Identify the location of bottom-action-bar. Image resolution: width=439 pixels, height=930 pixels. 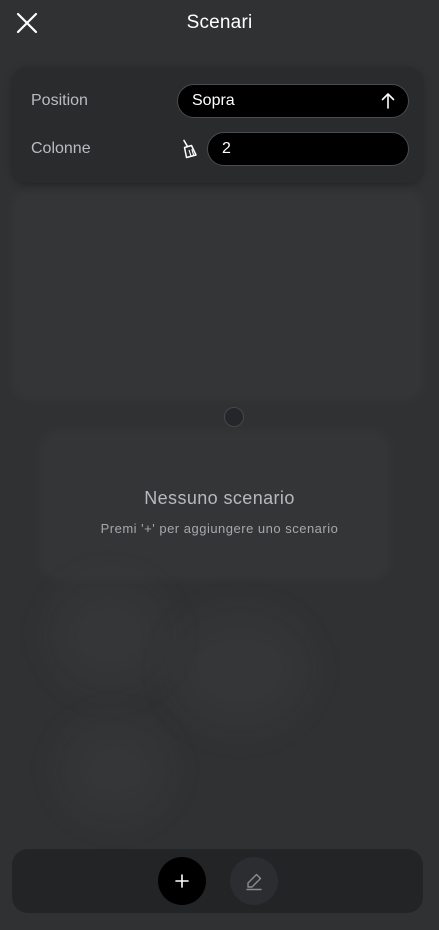
(217, 881).